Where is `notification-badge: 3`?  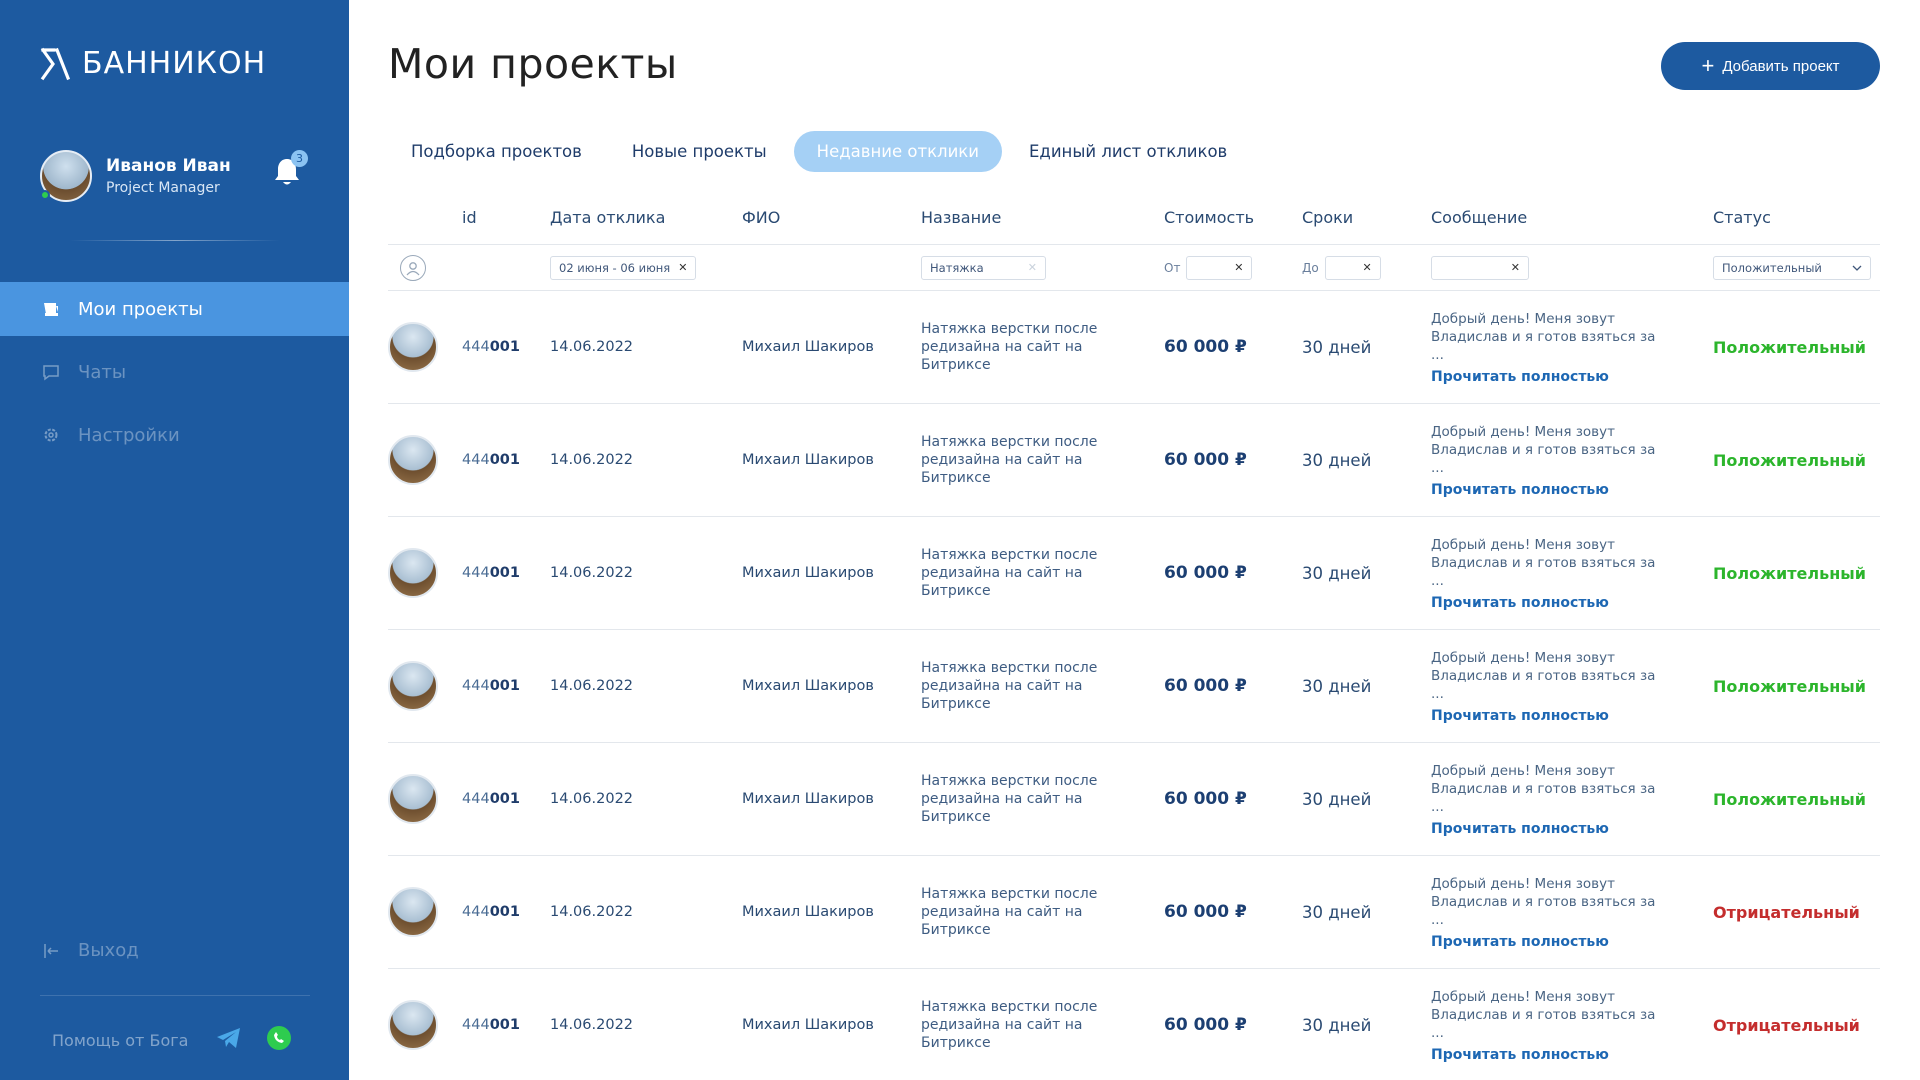
notification-badge: 3 is located at coordinates (299, 158).